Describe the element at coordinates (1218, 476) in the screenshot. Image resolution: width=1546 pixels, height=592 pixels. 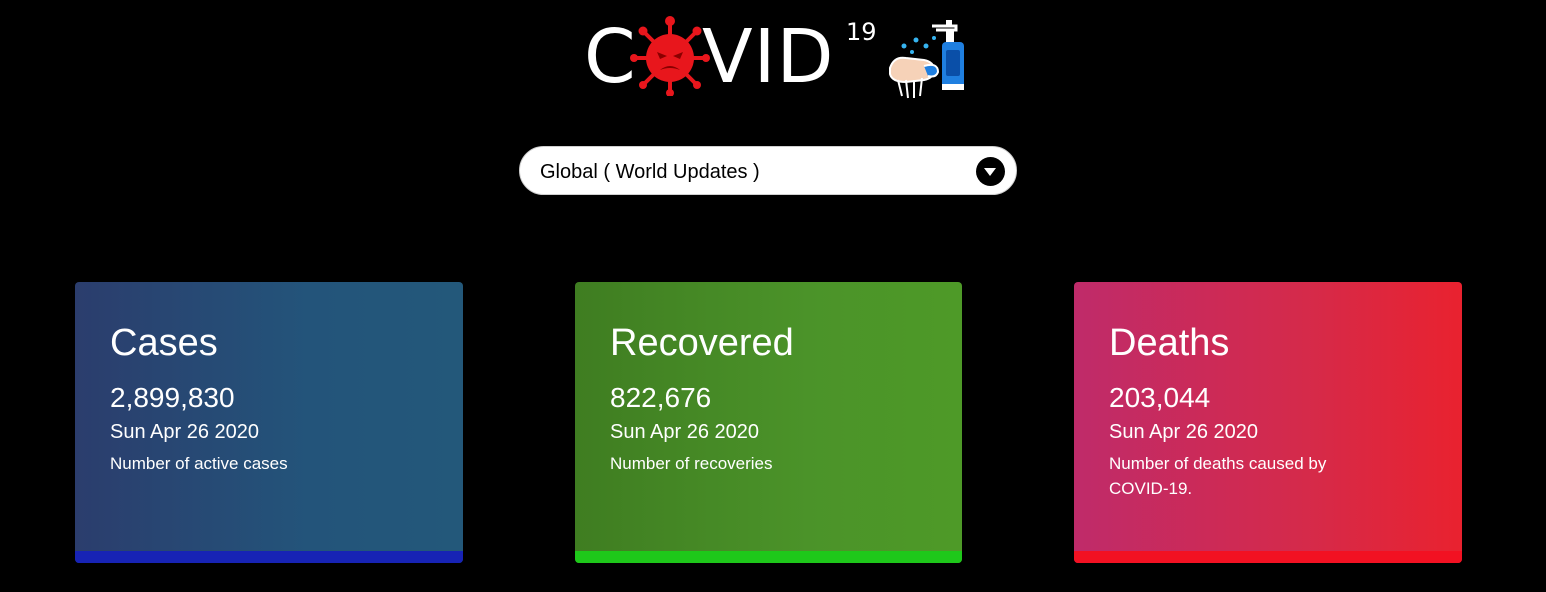
I see `deaths-description: Number of deaths caused by COVID-19.` at that location.